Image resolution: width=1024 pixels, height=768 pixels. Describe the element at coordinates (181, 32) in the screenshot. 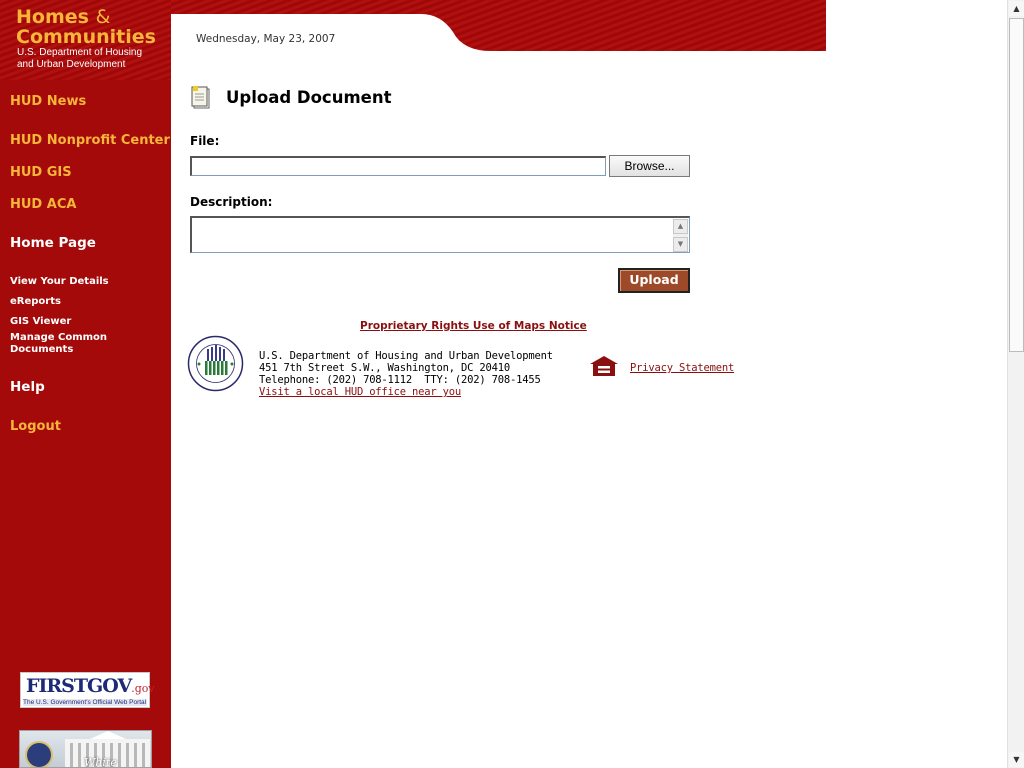

I see `header-curve-fill` at that location.